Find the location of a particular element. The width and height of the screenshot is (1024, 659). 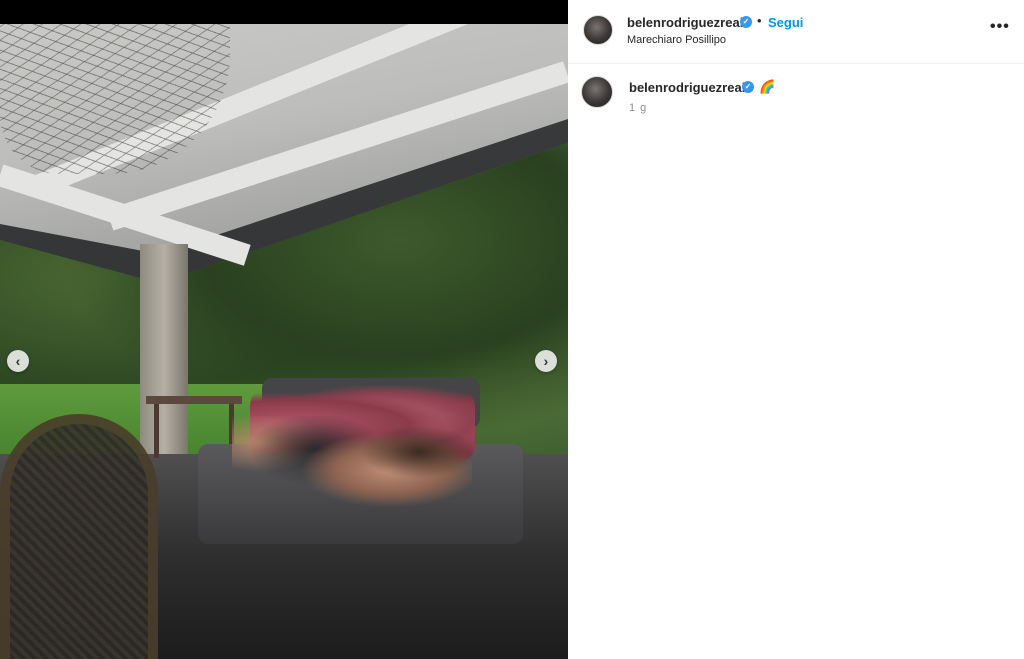

carousel-next-button: › is located at coordinates (546, 361).